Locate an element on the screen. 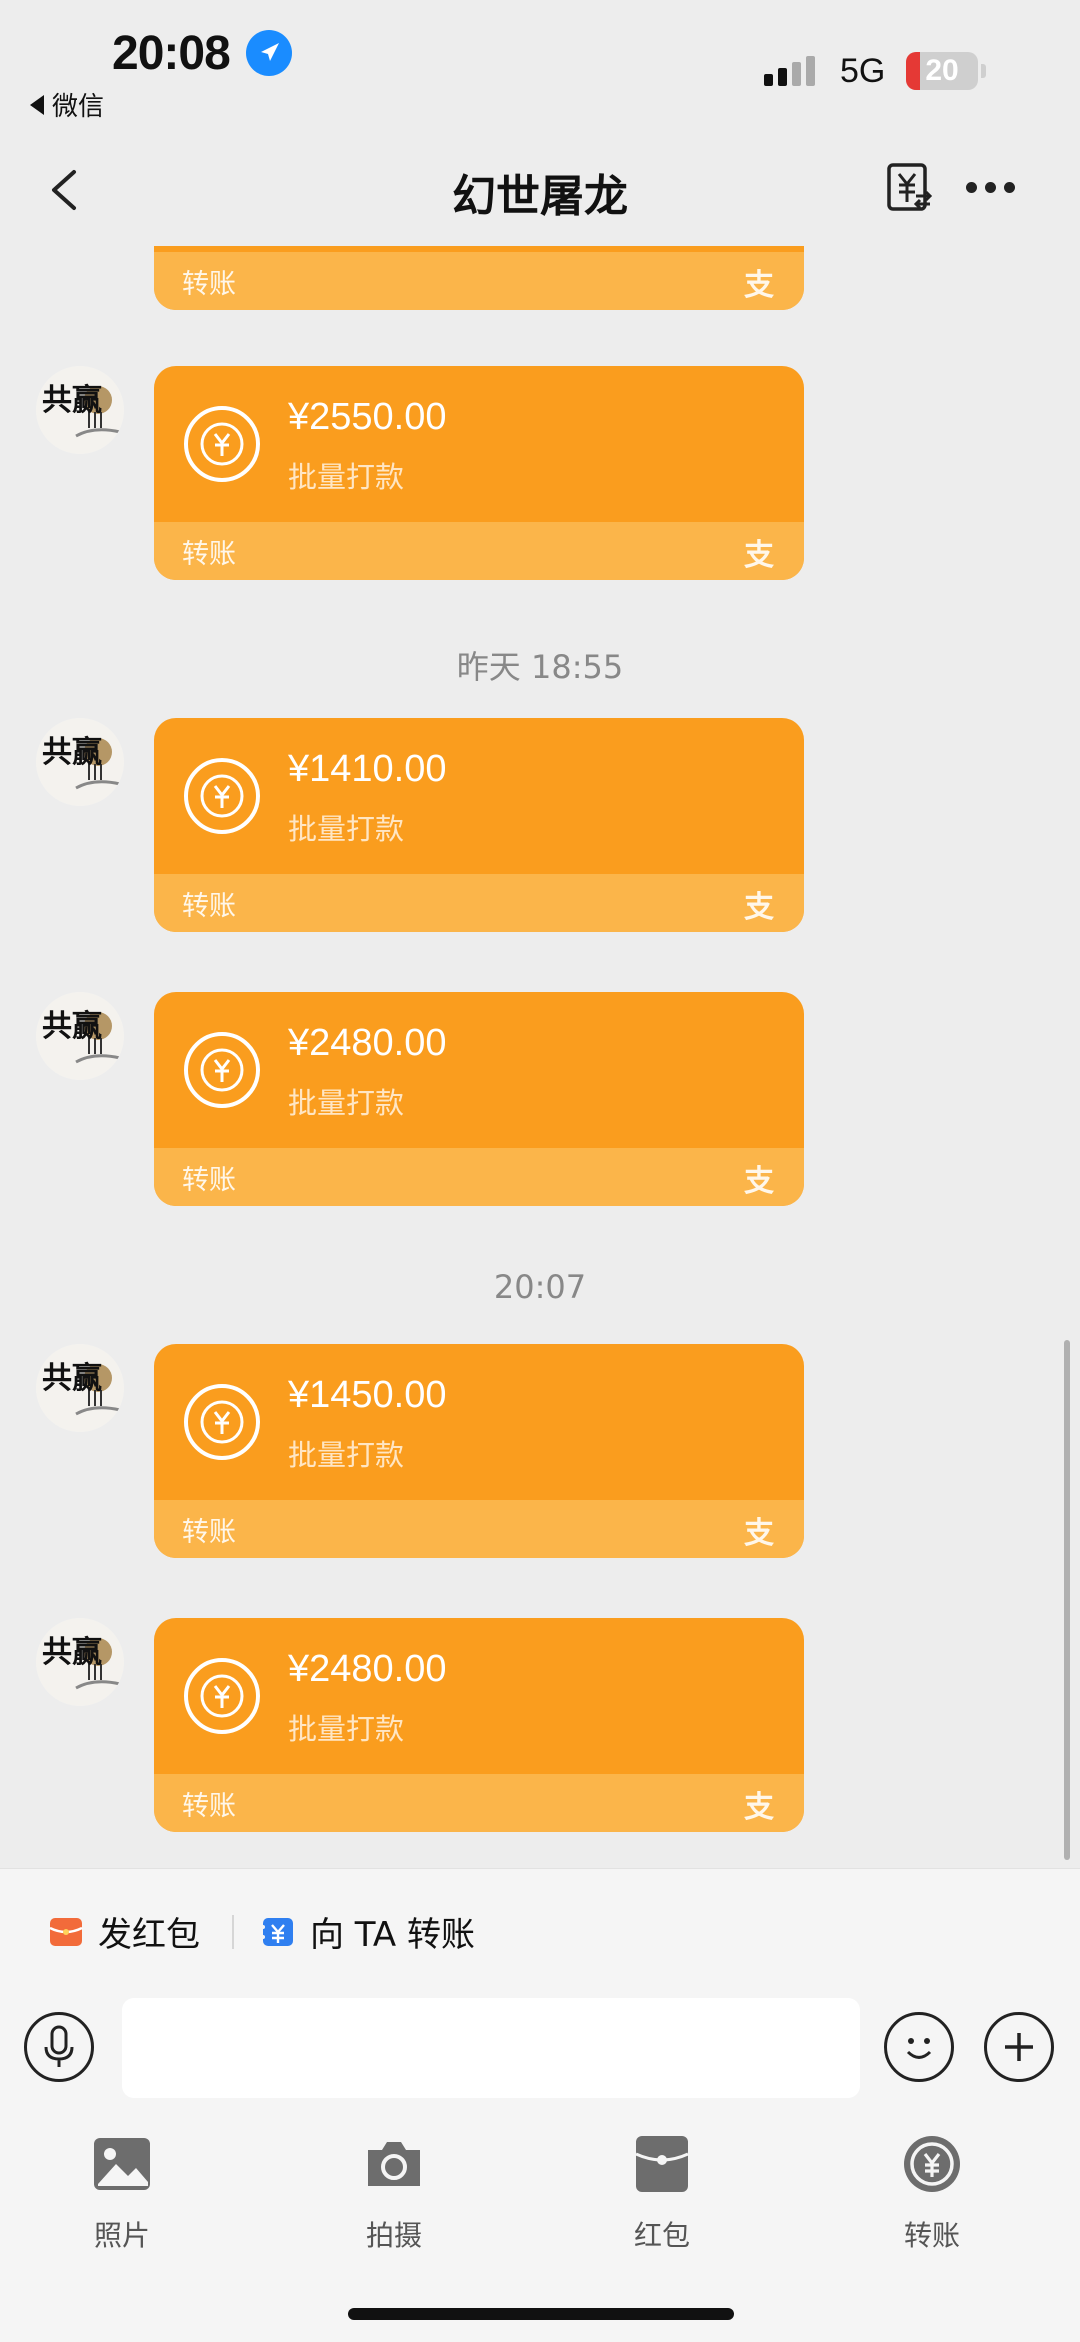 This screenshot has height=2342, width=1080. battery-cap is located at coordinates (983, 71).